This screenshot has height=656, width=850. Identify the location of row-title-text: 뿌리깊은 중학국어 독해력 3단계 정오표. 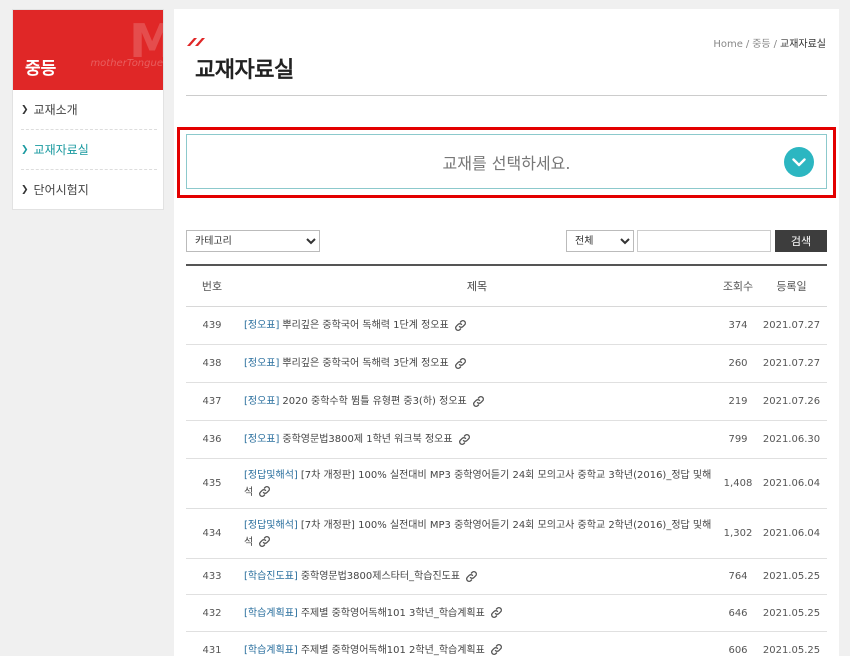
(365, 363).